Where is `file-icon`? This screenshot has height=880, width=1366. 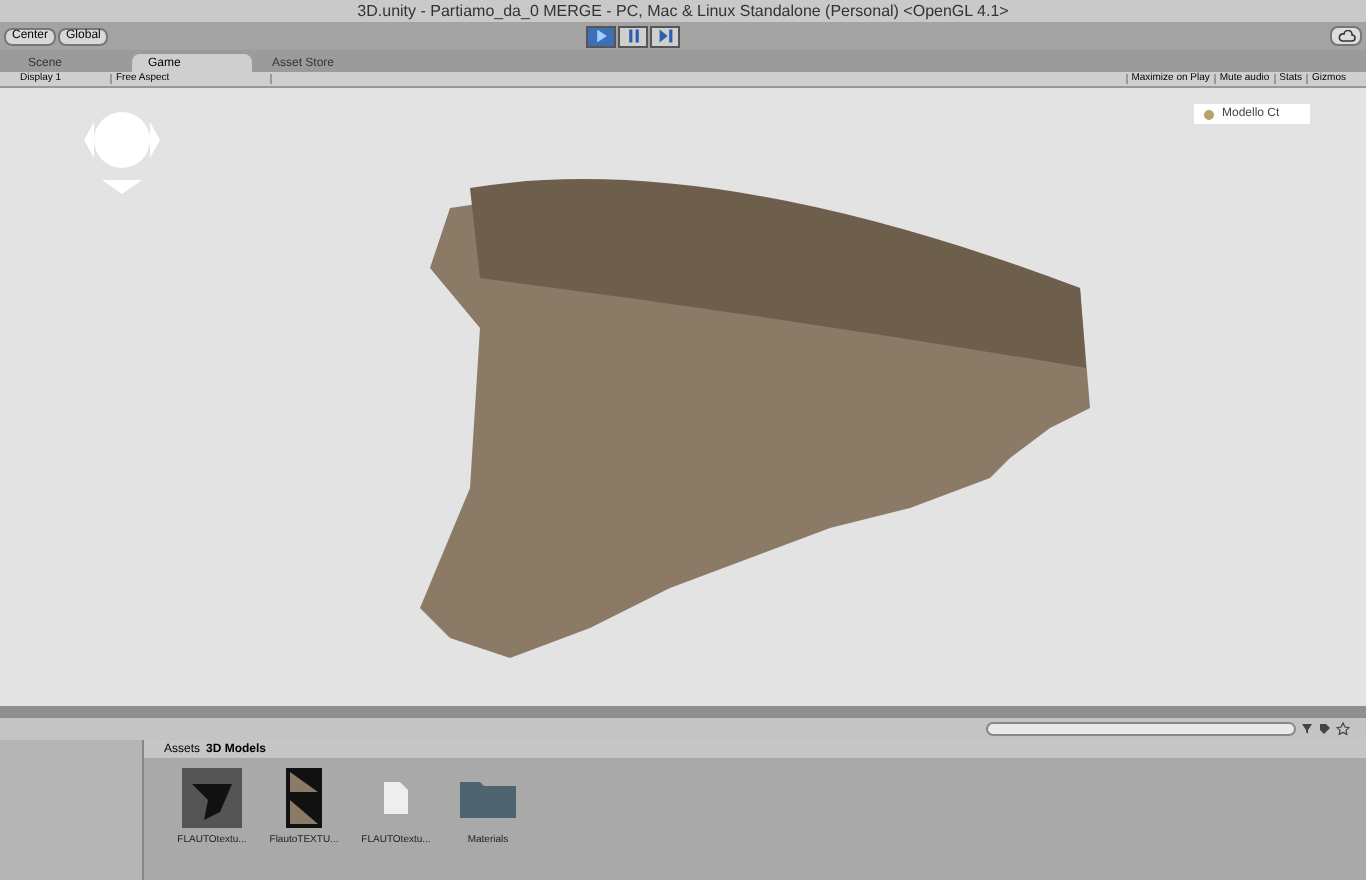
file-icon is located at coordinates (396, 798).